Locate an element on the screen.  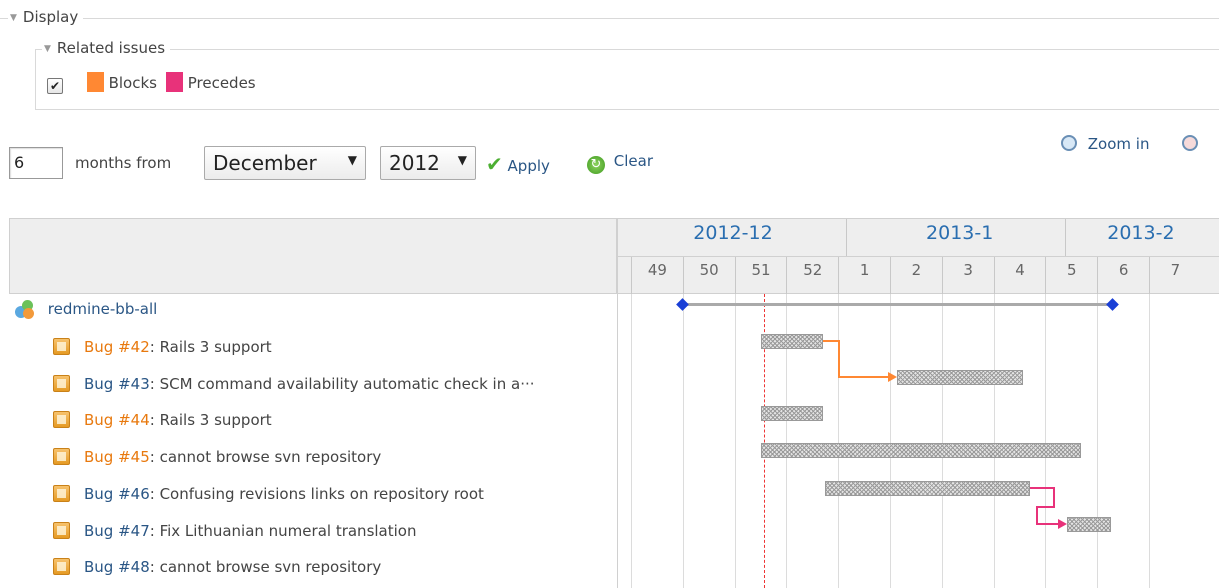
week-header: 3 is located at coordinates (967, 275).